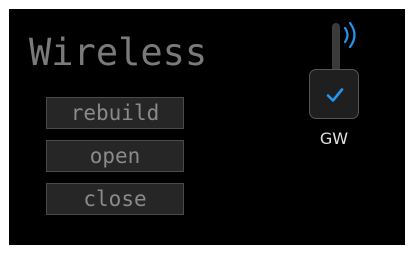 The image size is (414, 254). What do you see at coordinates (115, 199) in the screenshot?
I see `close-button: close` at bounding box center [115, 199].